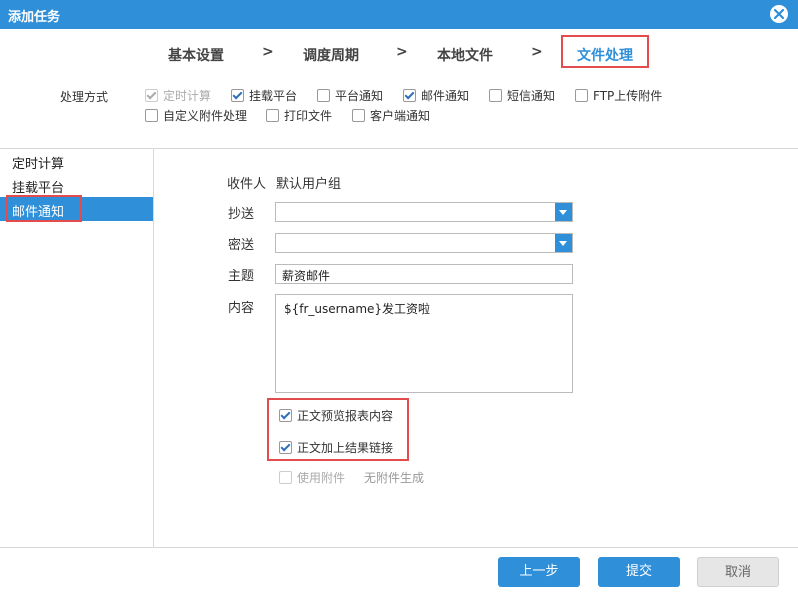 The width and height of the screenshot is (798, 599). Describe the element at coordinates (240, 245) in the screenshot. I see `bcc-label: 密送` at that location.